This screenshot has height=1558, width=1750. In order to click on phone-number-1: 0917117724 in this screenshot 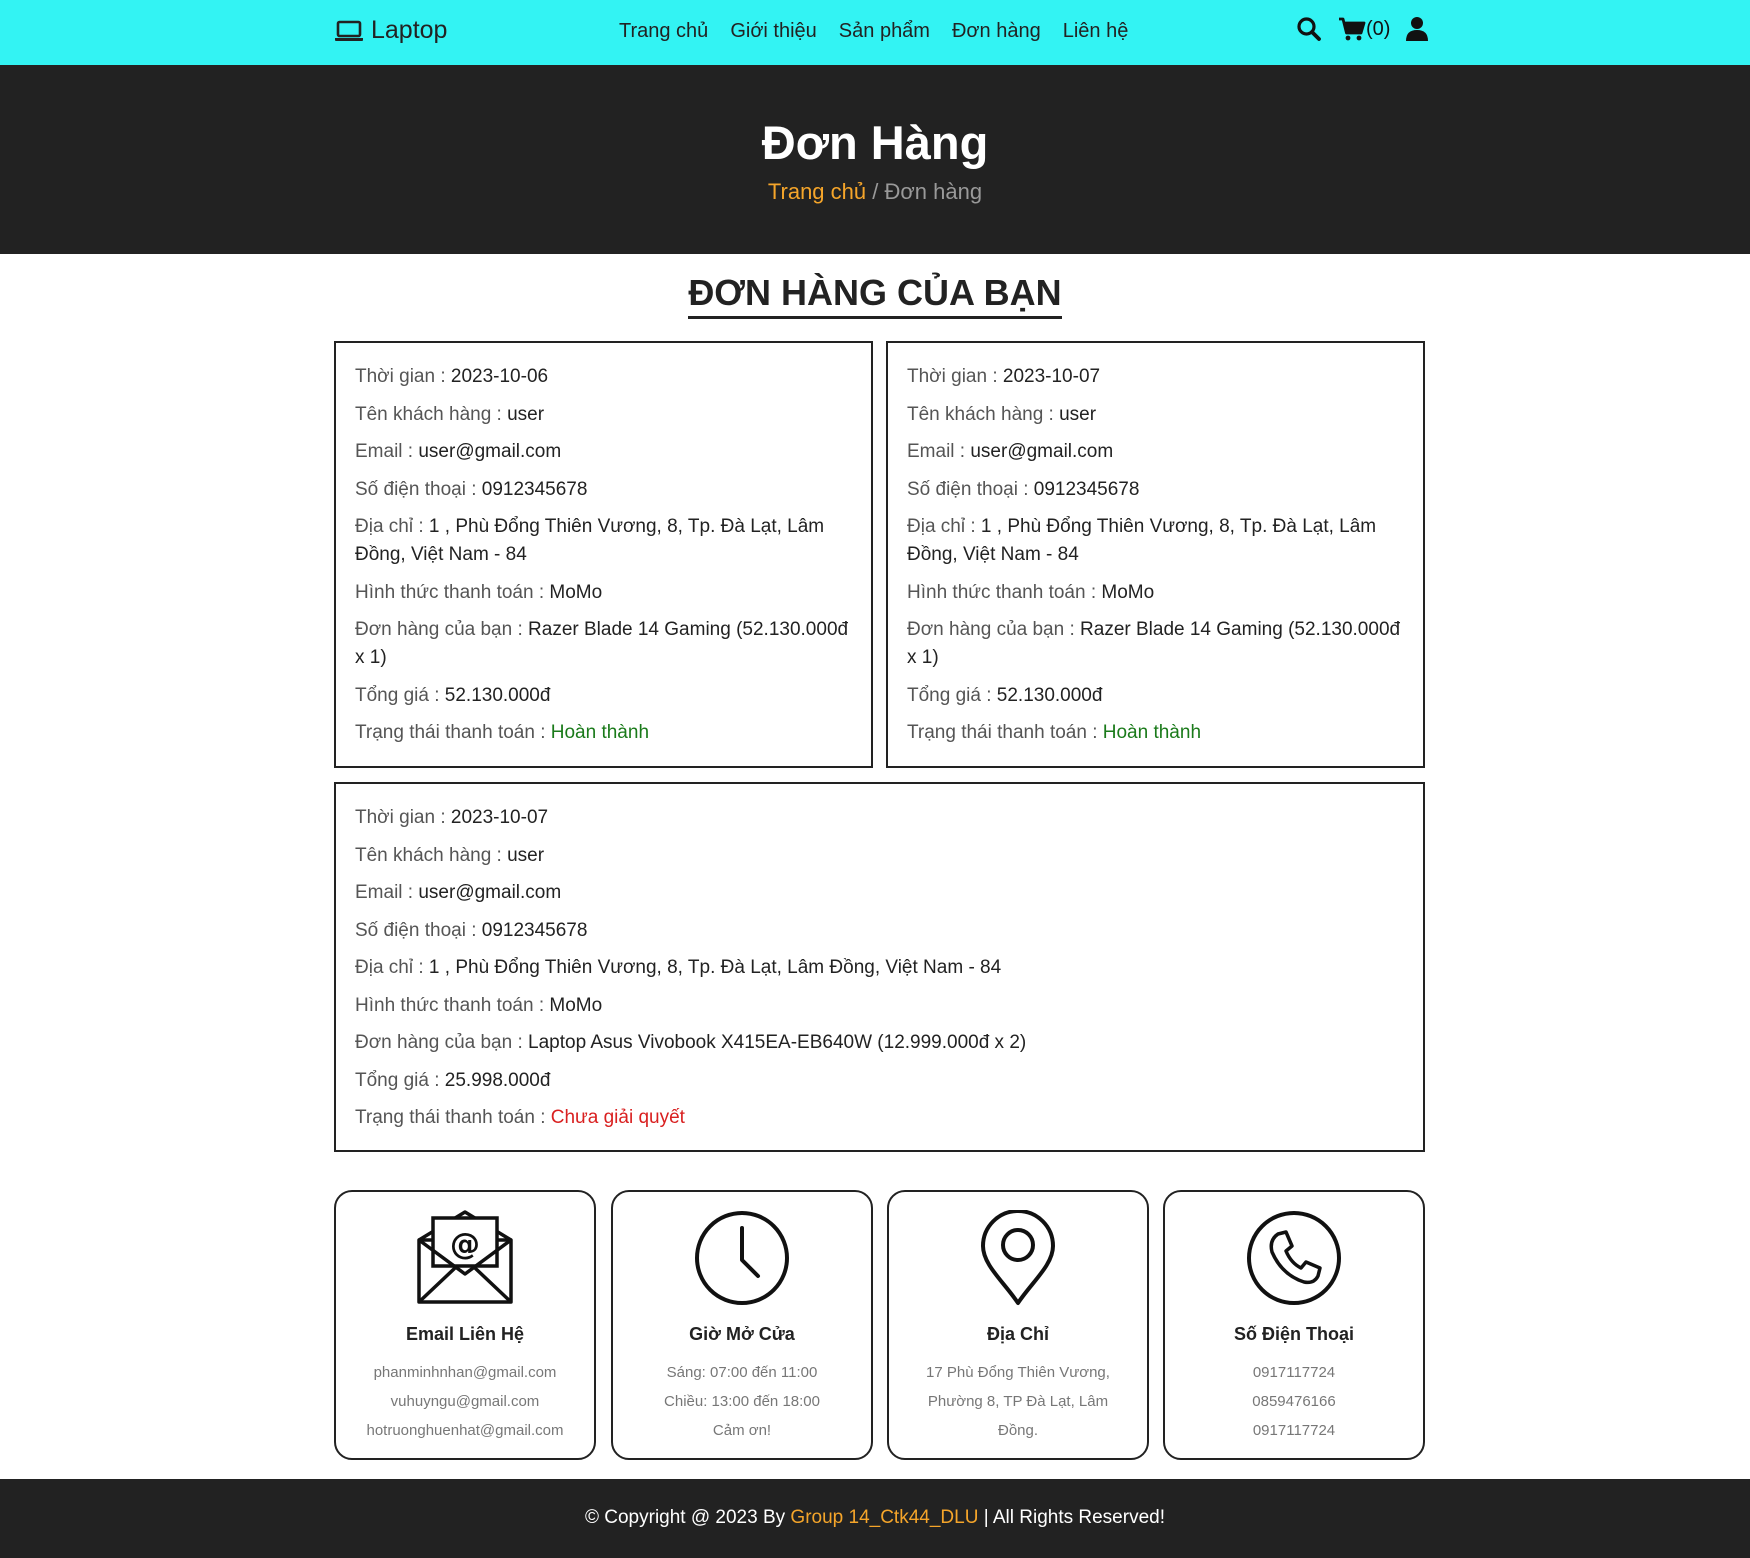, I will do `click(1294, 1372)`.